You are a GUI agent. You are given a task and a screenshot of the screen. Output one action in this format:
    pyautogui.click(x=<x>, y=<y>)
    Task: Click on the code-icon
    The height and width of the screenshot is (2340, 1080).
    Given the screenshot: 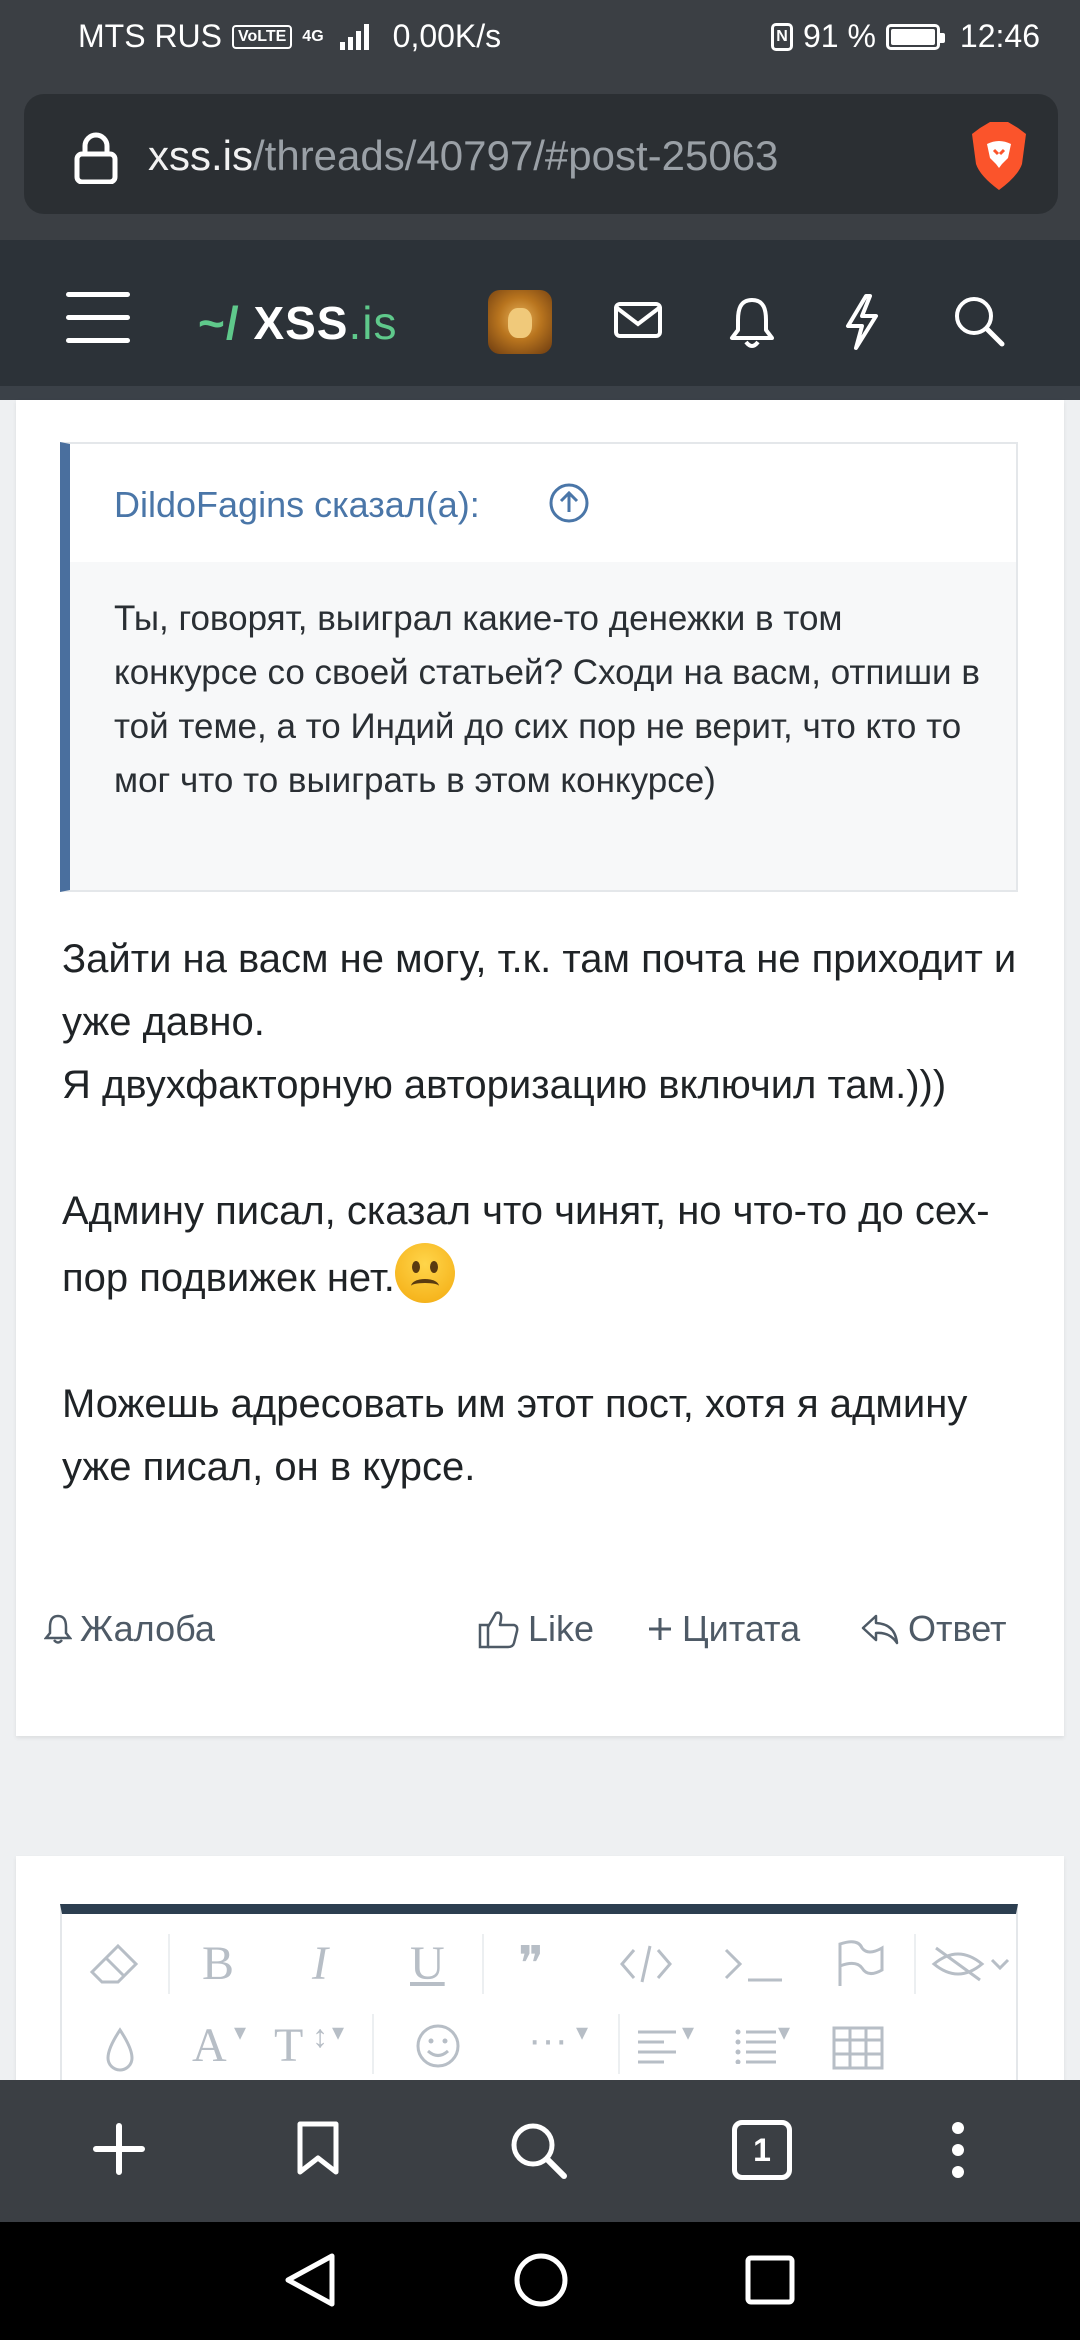 What is the action you would take?
    pyautogui.click(x=646, y=1964)
    